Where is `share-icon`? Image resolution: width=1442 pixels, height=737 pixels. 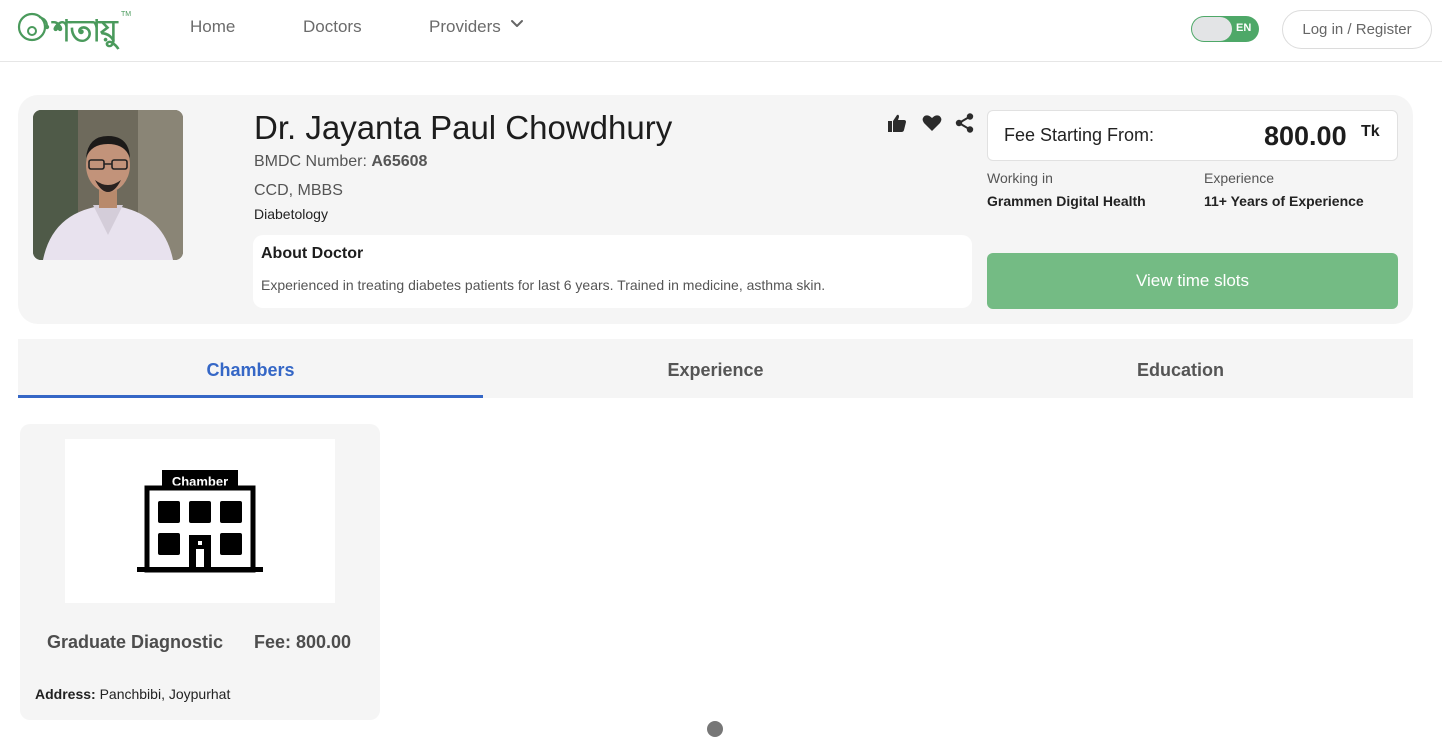
share-icon is located at coordinates (965, 123).